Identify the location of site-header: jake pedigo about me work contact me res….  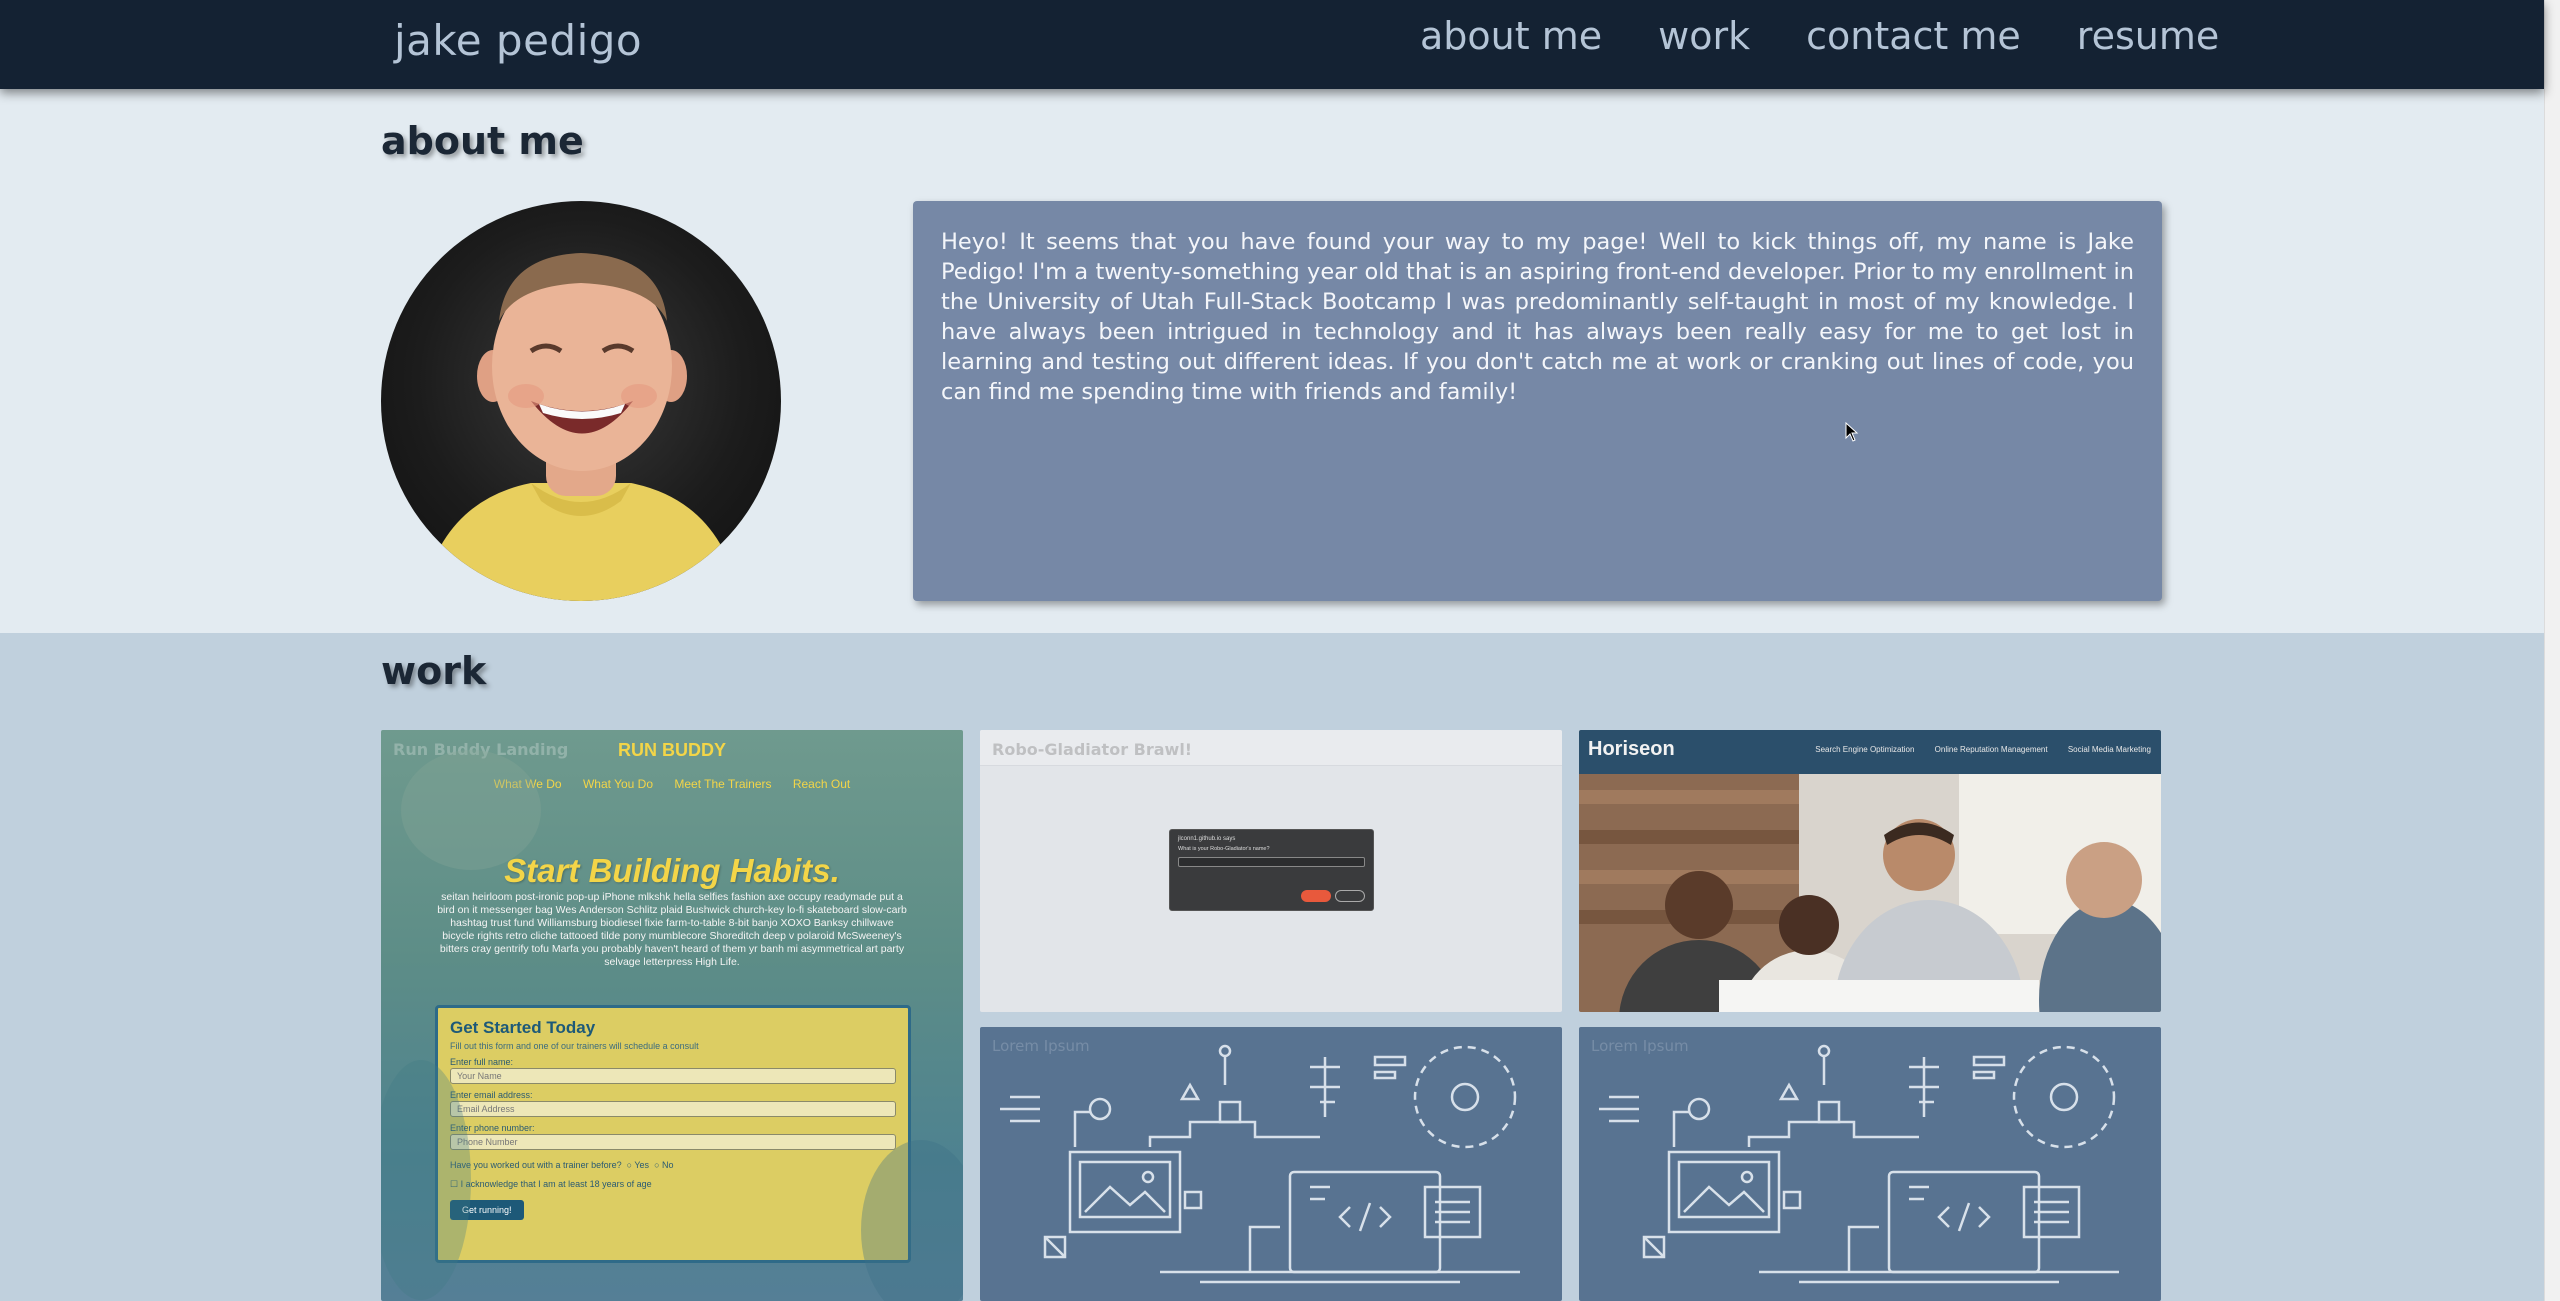
(1272, 44).